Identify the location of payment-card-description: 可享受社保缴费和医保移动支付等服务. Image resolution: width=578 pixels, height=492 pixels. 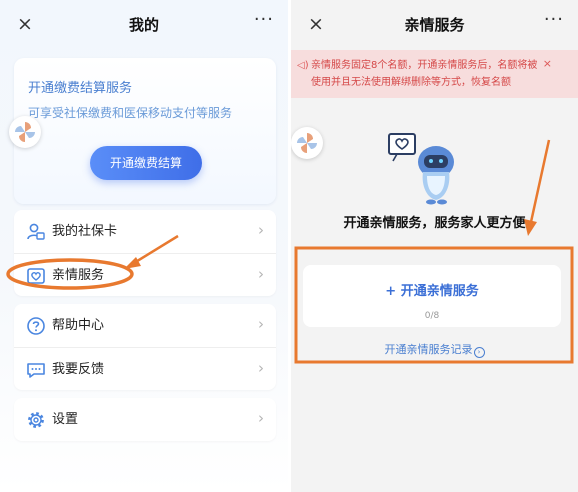
(130, 113).